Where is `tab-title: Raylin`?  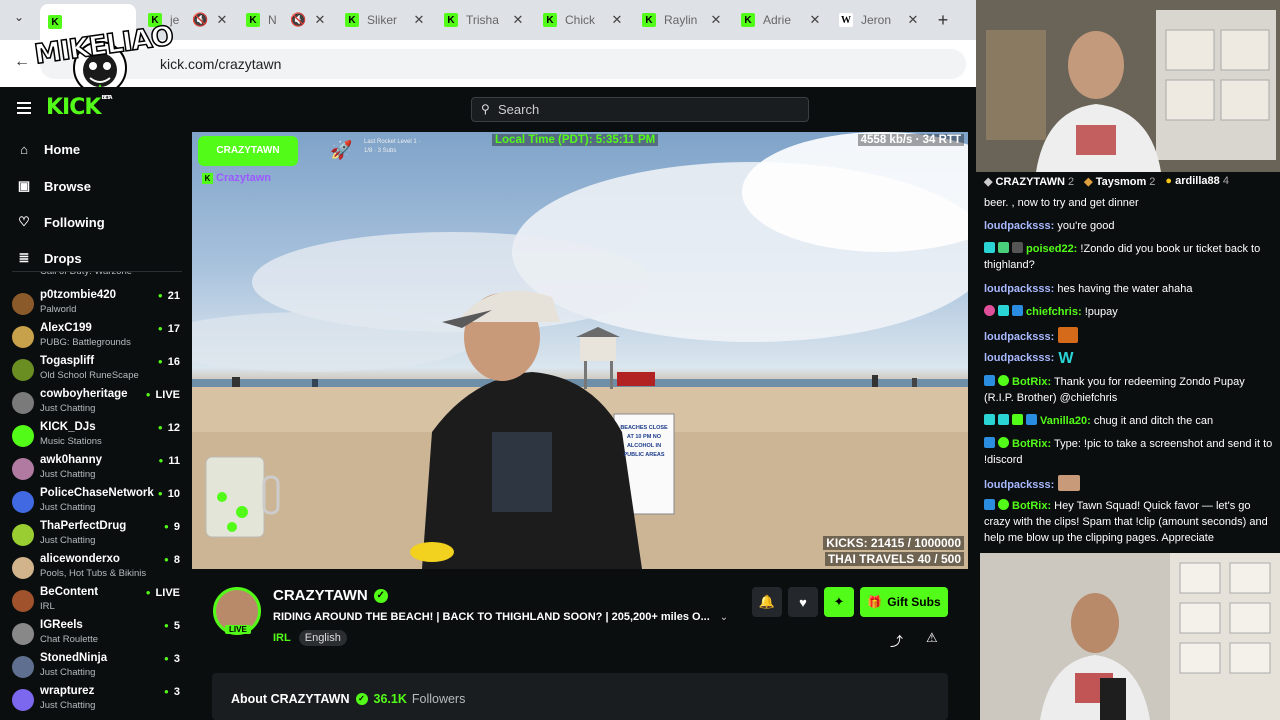 tab-title: Raylin is located at coordinates (681, 20).